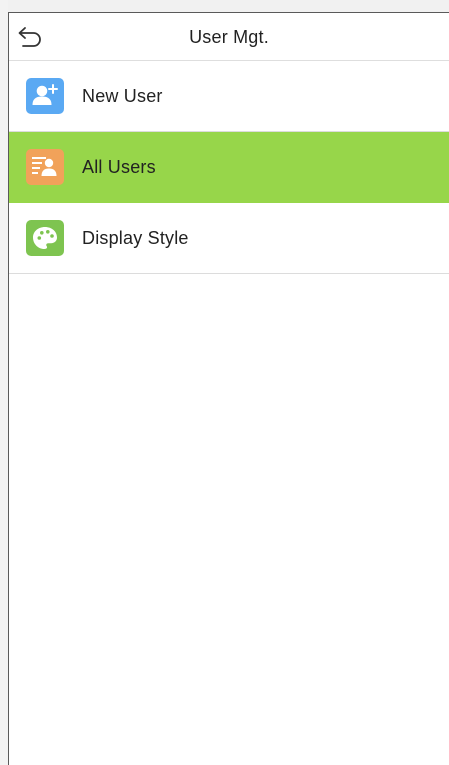 The width and height of the screenshot is (449, 765). I want to click on menu-item-label: New User, so click(122, 95).